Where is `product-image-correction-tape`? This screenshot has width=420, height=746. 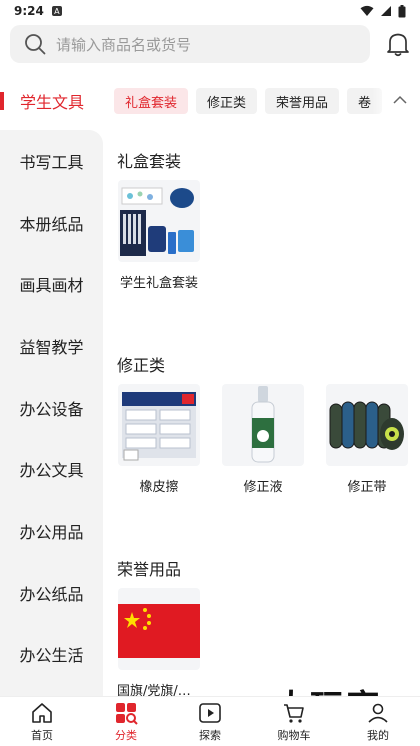 product-image-correction-tape is located at coordinates (367, 425).